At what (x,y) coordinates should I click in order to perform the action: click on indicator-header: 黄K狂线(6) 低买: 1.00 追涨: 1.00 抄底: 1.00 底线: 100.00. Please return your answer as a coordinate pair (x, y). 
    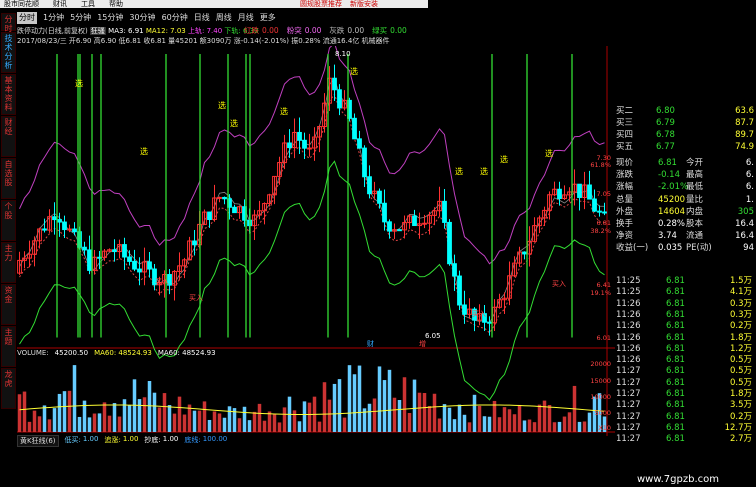
    Looking at the image, I should click on (122, 441).